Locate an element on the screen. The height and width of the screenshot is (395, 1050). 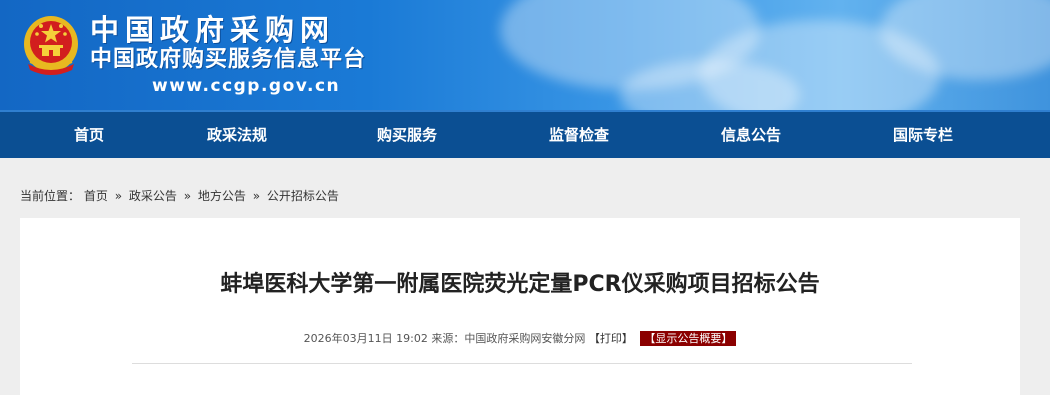
show-summary-button: 【显示公告概要】 is located at coordinates (688, 338).